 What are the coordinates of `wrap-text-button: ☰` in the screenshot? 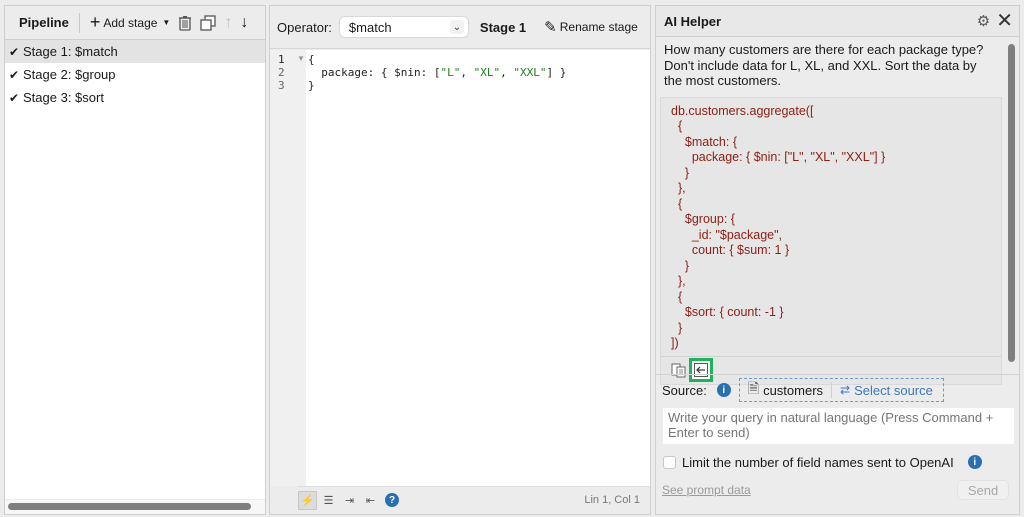 It's located at (328, 500).